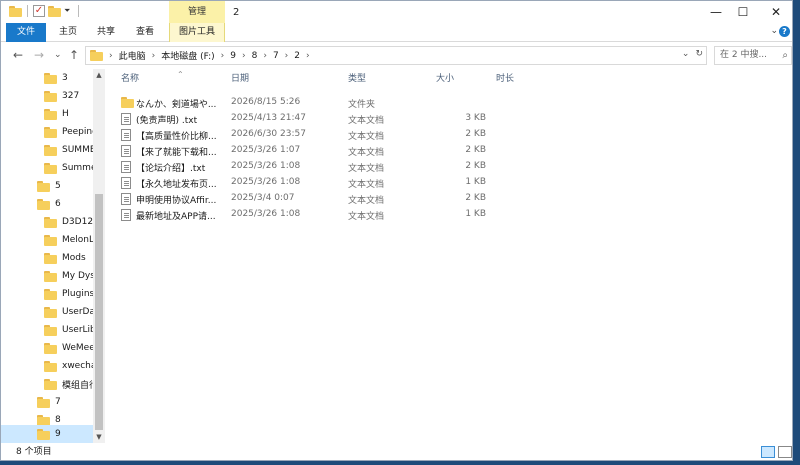 This screenshot has height=465, width=800. Describe the element at coordinates (145, 32) in the screenshot. I see `tab-view: 查看` at that location.